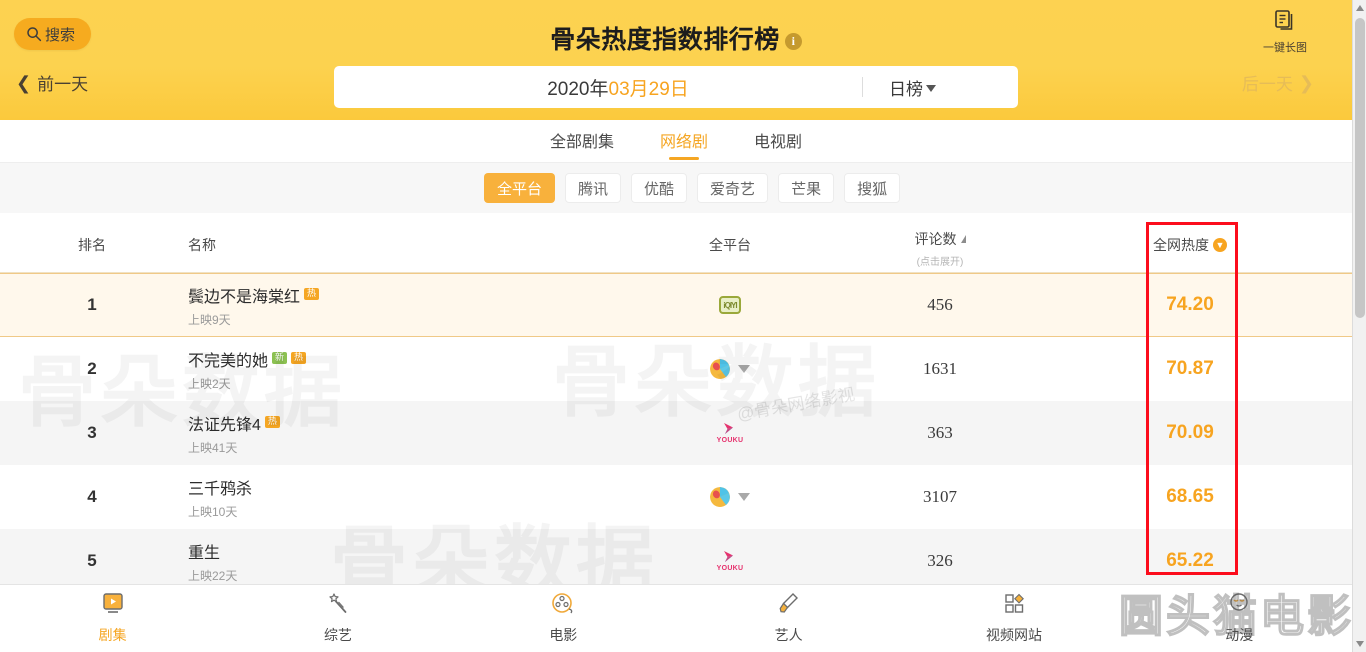  I want to click on tab-tv-series: 电视剧, so click(778, 141).